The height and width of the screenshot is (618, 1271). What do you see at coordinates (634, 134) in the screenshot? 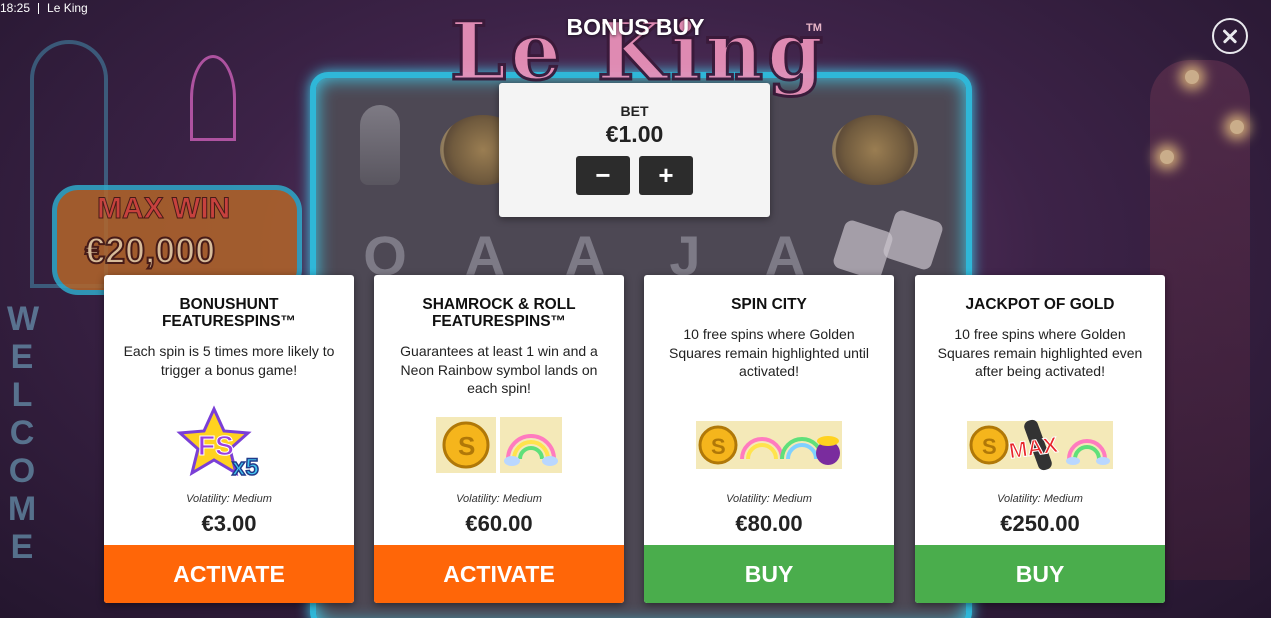
I see `bet-value: €1.00` at bounding box center [634, 134].